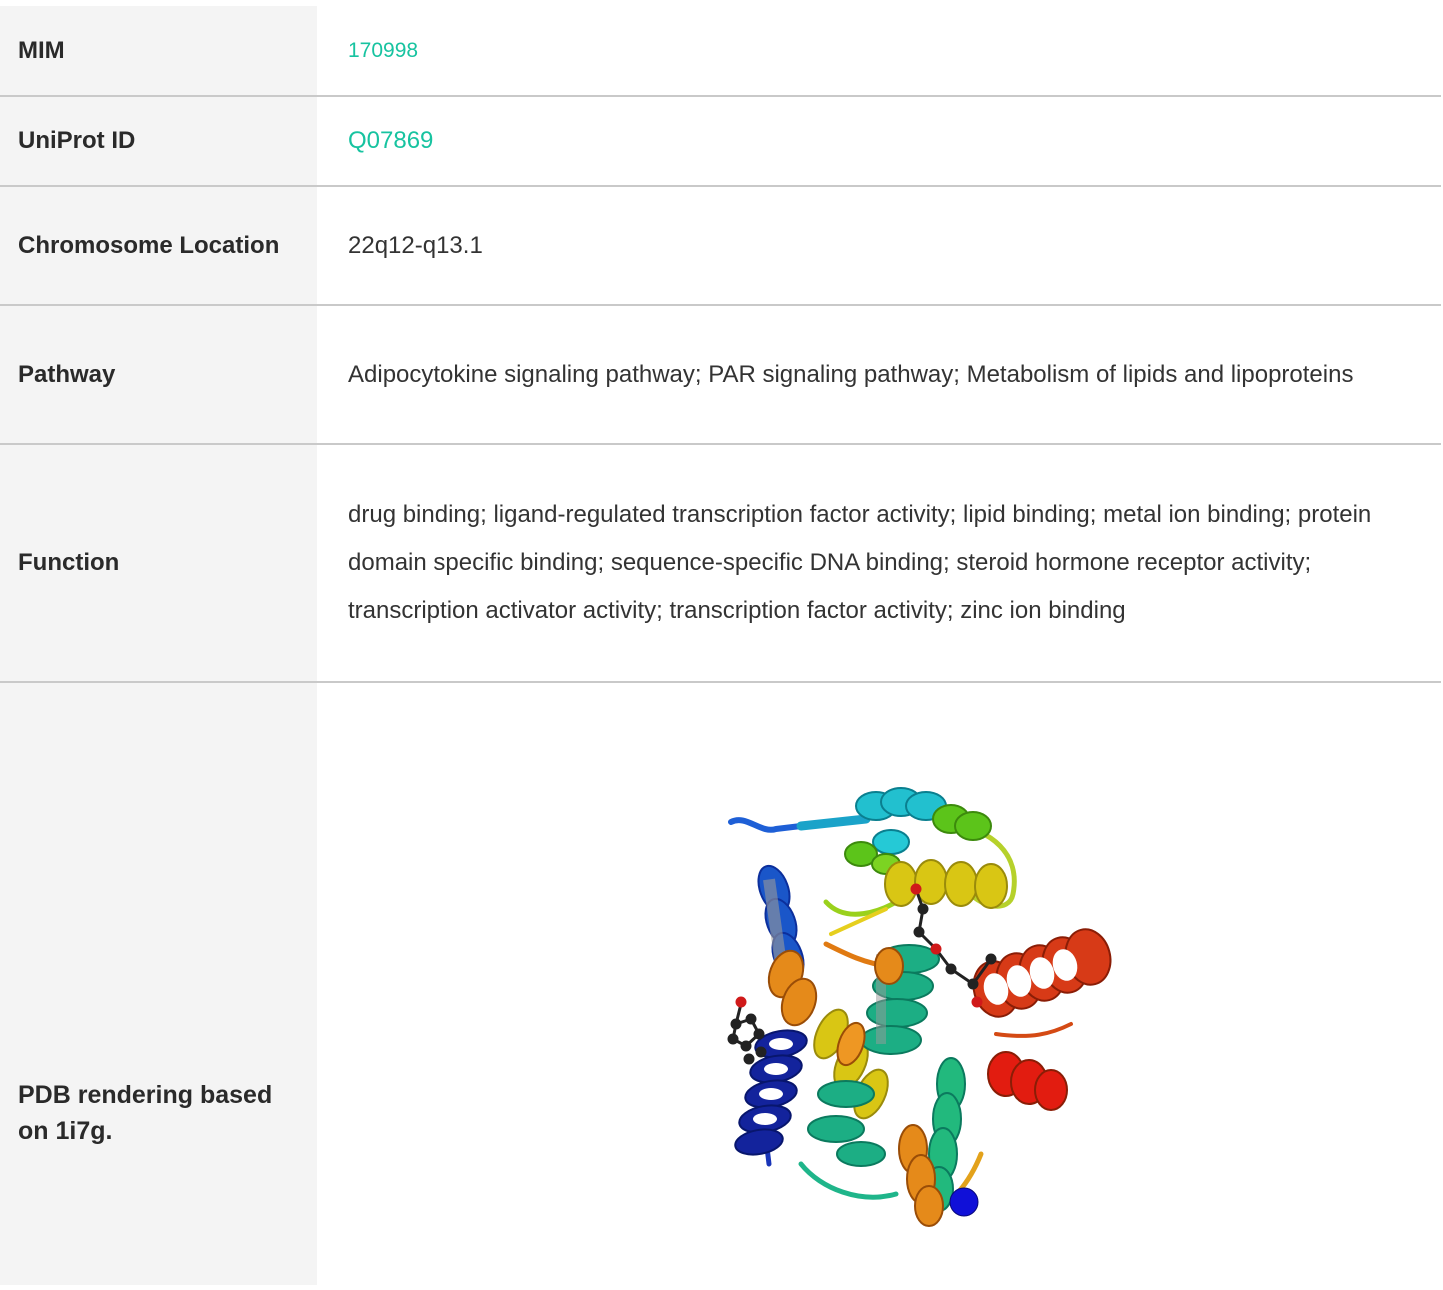 The height and width of the screenshot is (1290, 1443). I want to click on row-uniprot: UniProt ID Q07869, so click(720, 141).